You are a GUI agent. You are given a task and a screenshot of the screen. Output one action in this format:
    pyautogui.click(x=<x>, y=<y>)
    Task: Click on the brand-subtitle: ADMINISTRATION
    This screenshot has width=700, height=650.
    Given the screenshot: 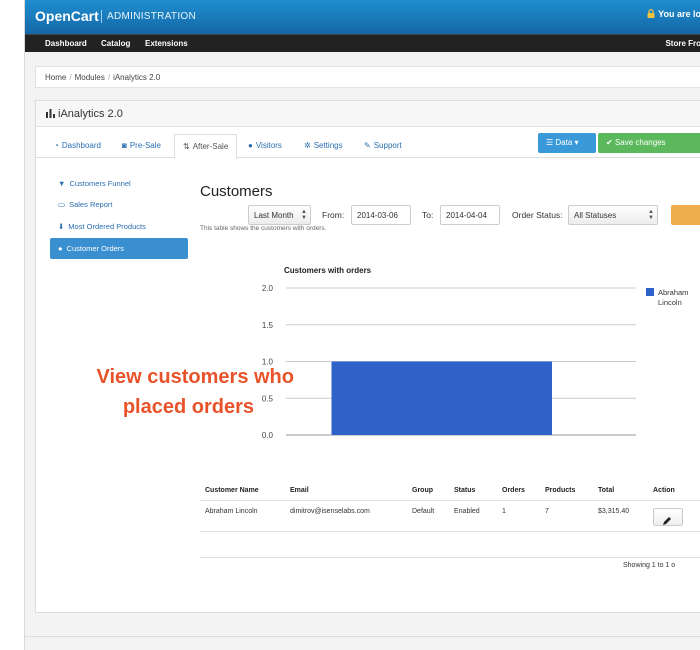 What is the action you would take?
    pyautogui.click(x=152, y=16)
    